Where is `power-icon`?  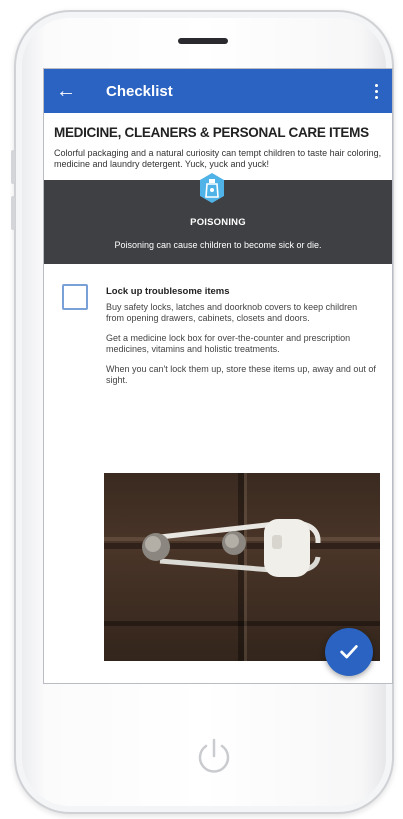 power-icon is located at coordinates (214, 756).